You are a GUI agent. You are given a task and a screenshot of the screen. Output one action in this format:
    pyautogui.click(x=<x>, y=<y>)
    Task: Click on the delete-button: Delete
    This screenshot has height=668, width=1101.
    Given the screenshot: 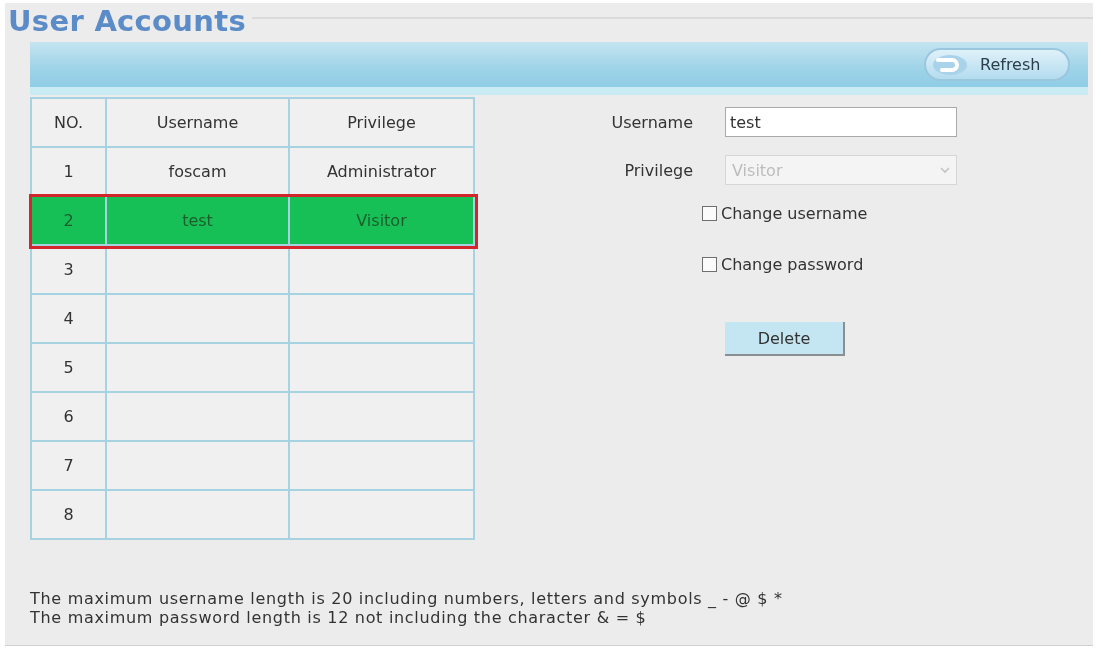 What is the action you would take?
    pyautogui.click(x=785, y=339)
    